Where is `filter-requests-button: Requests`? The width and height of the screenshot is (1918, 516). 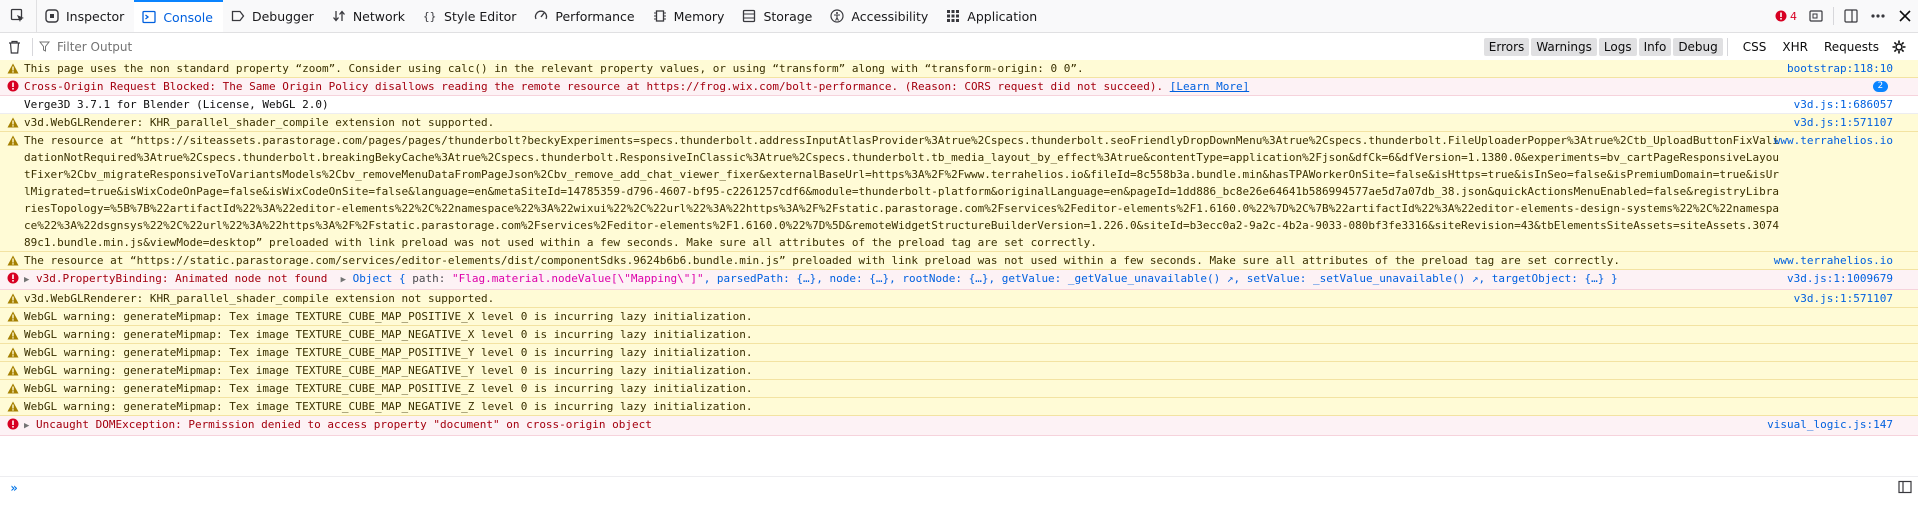 filter-requests-button: Requests is located at coordinates (1851, 47).